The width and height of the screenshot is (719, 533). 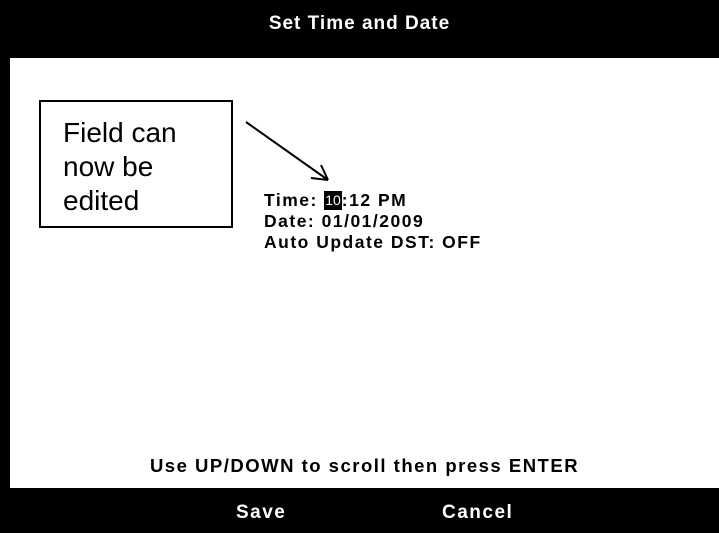 I want to click on screen-title: Set Time and Date, so click(x=359, y=29).